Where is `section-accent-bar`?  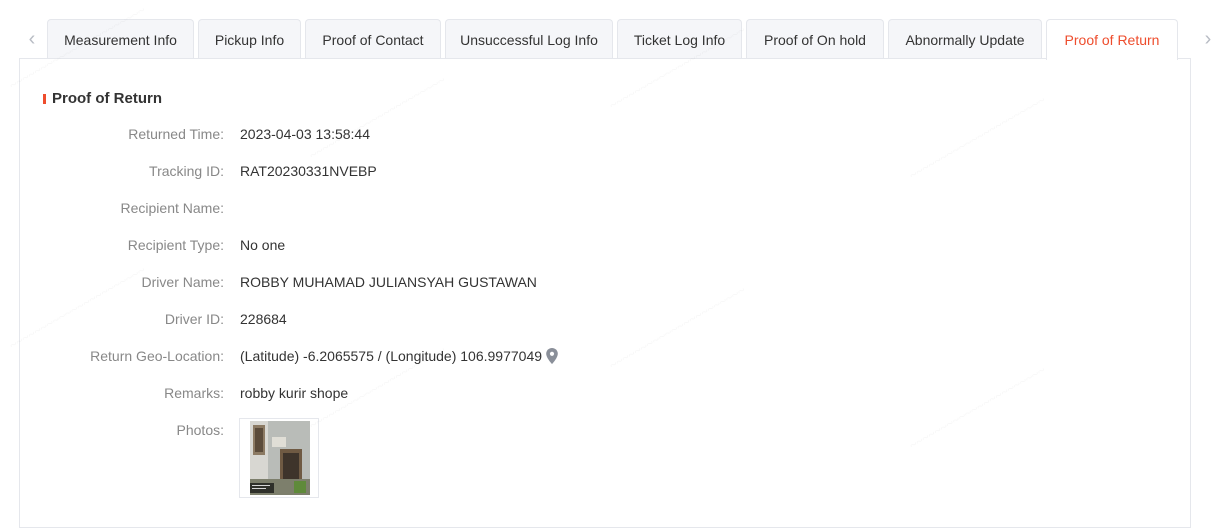 section-accent-bar is located at coordinates (44, 99).